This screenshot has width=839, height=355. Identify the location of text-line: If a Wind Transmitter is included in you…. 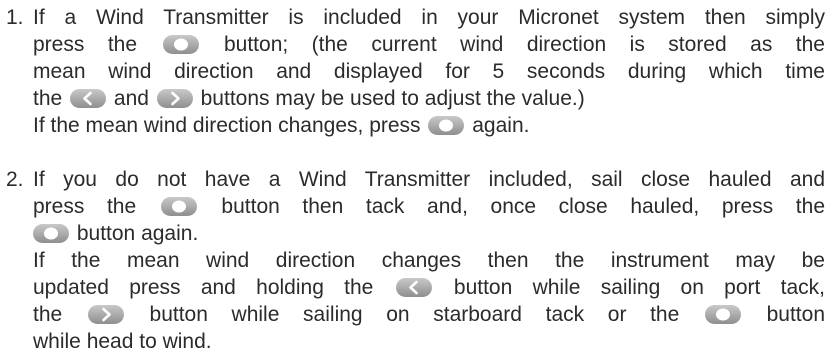
(429, 17).